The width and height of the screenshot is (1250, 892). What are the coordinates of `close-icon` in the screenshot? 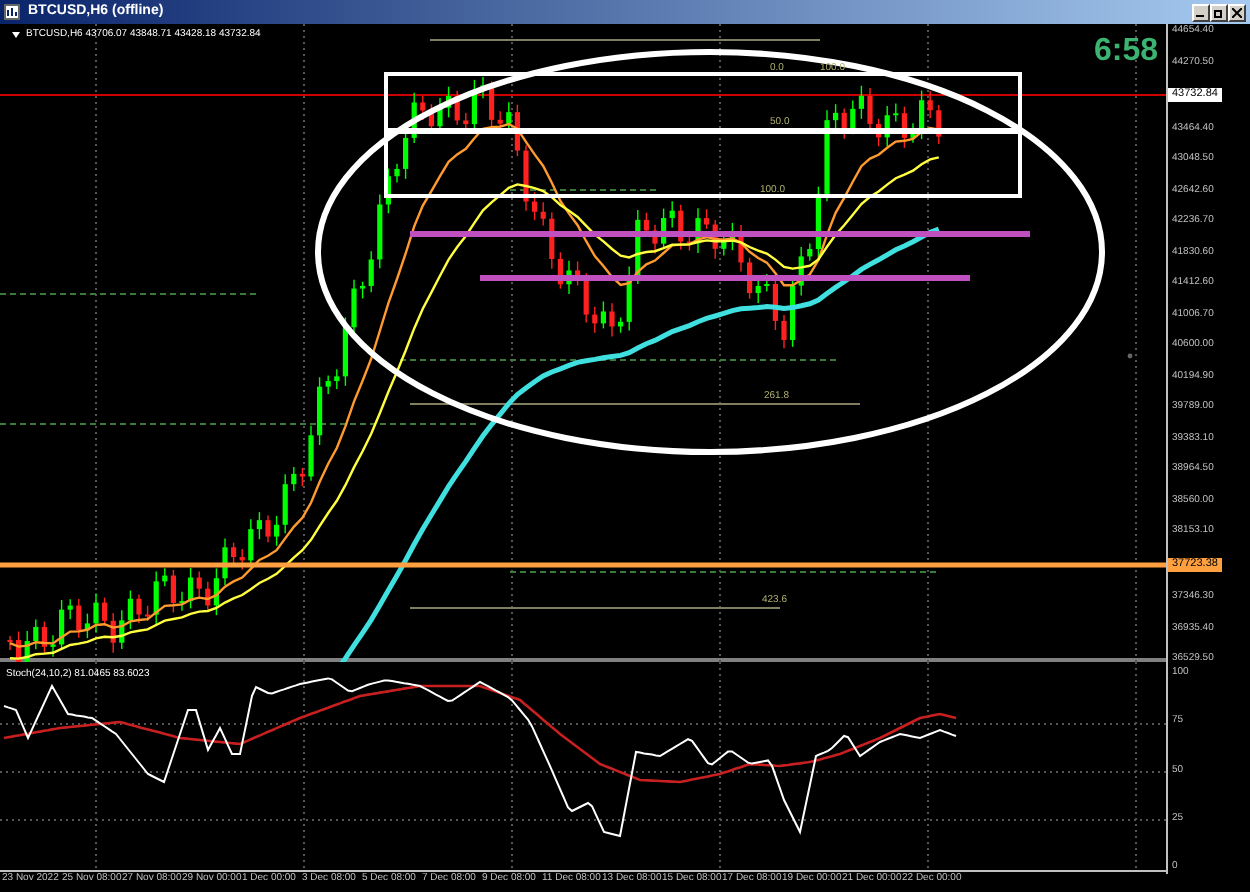 It's located at (1237, 12).